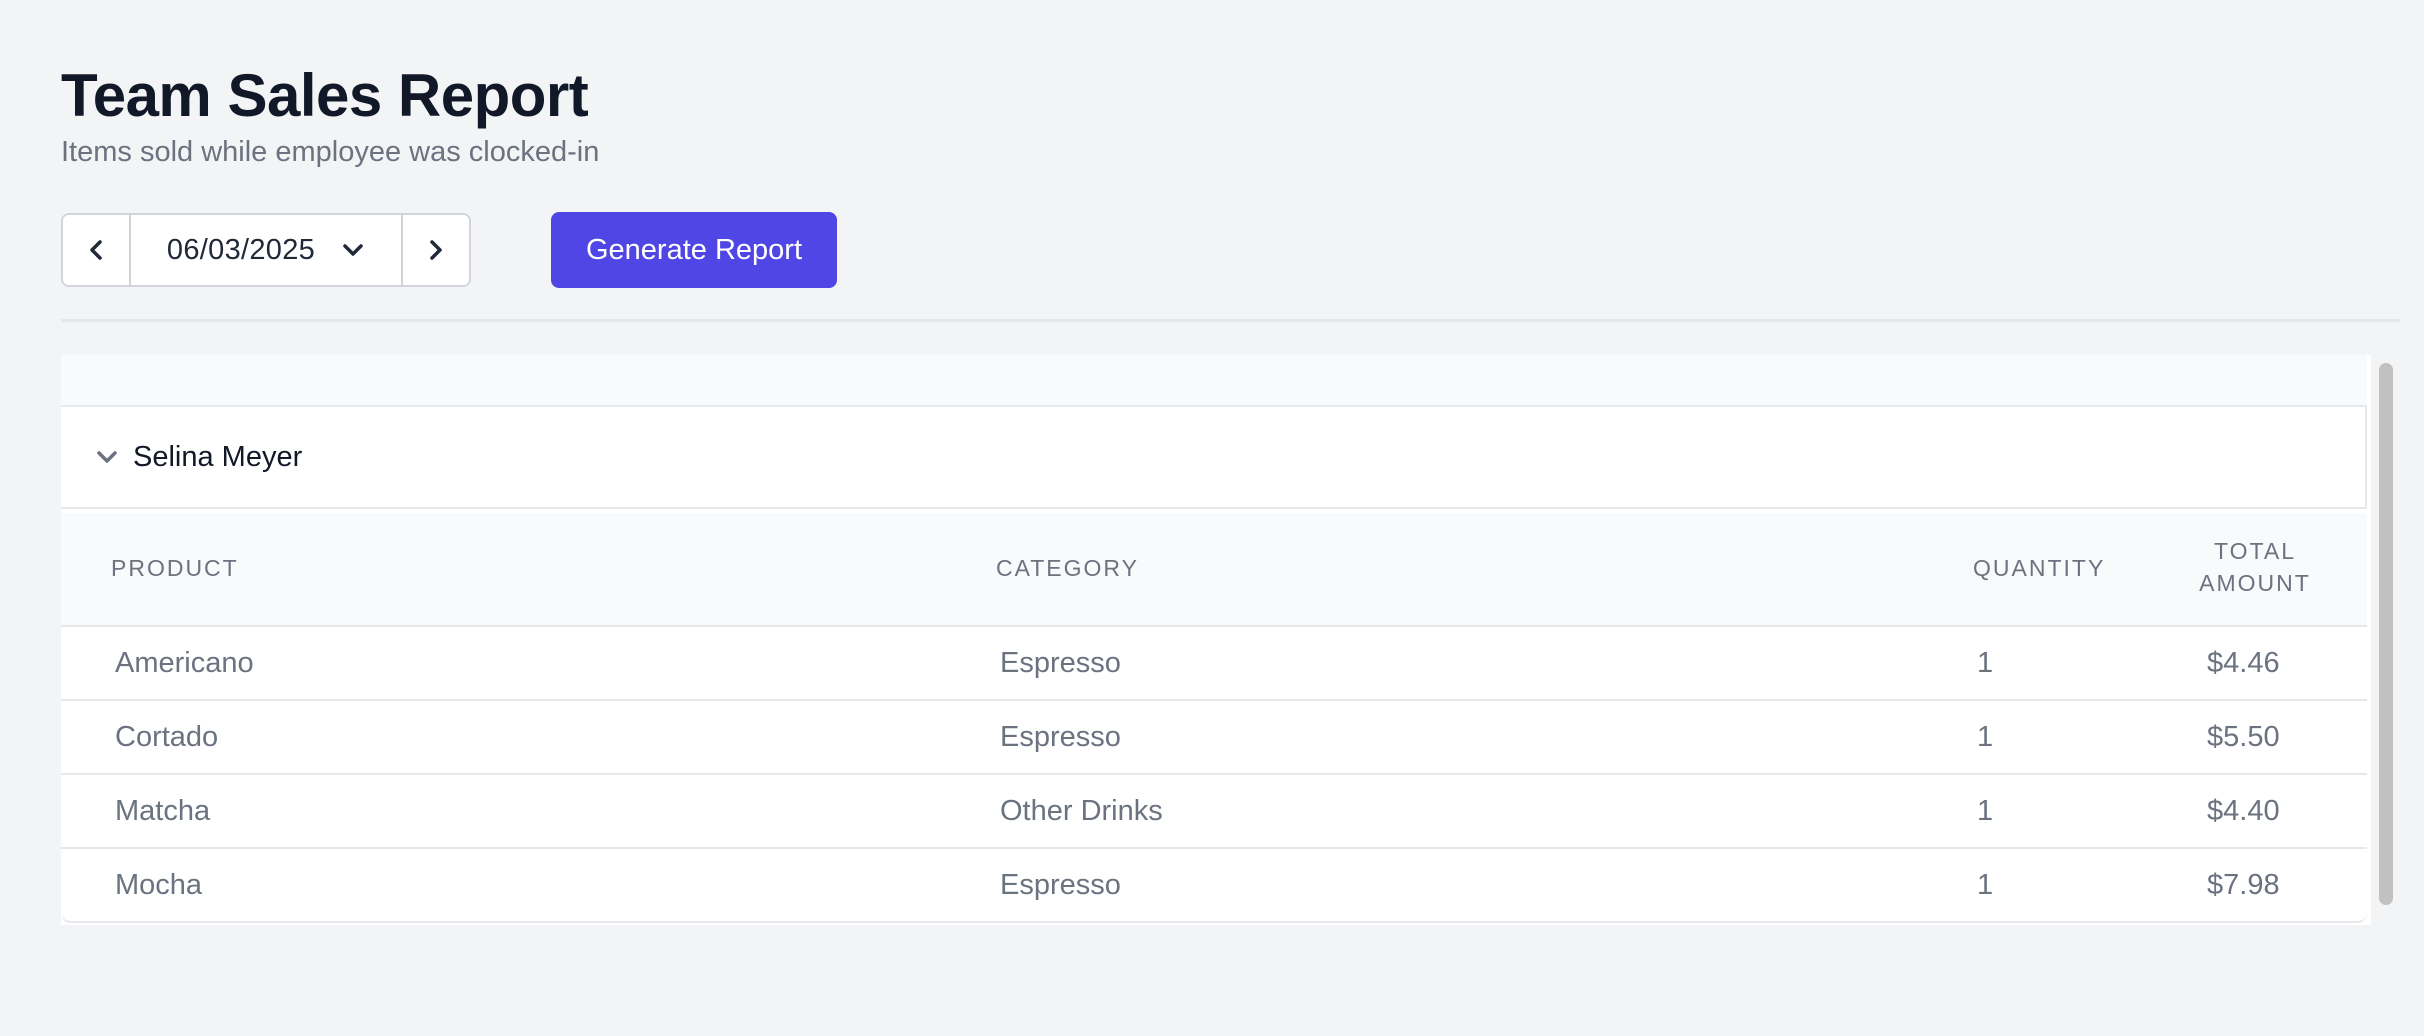 This screenshot has width=2424, height=1036. Describe the element at coordinates (1214, 812) in the screenshot. I see `table-row: Matcha Other Drinks 1 $4.40` at that location.